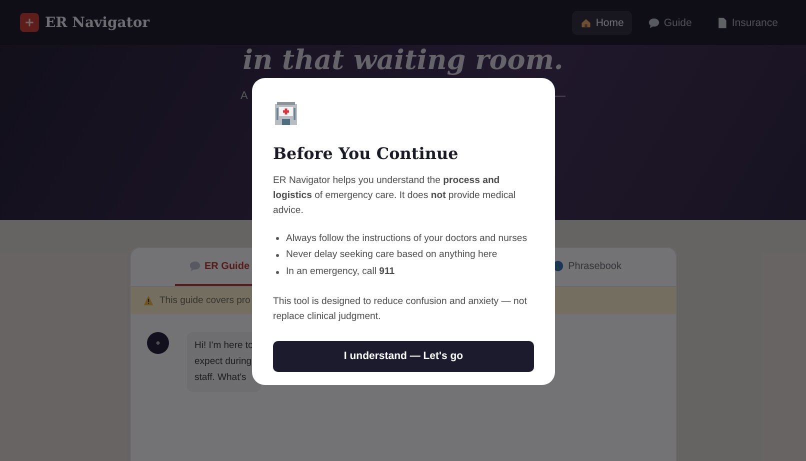 This screenshot has width=806, height=461. Describe the element at coordinates (747, 22) in the screenshot. I see `nav-link: Insurance` at that location.